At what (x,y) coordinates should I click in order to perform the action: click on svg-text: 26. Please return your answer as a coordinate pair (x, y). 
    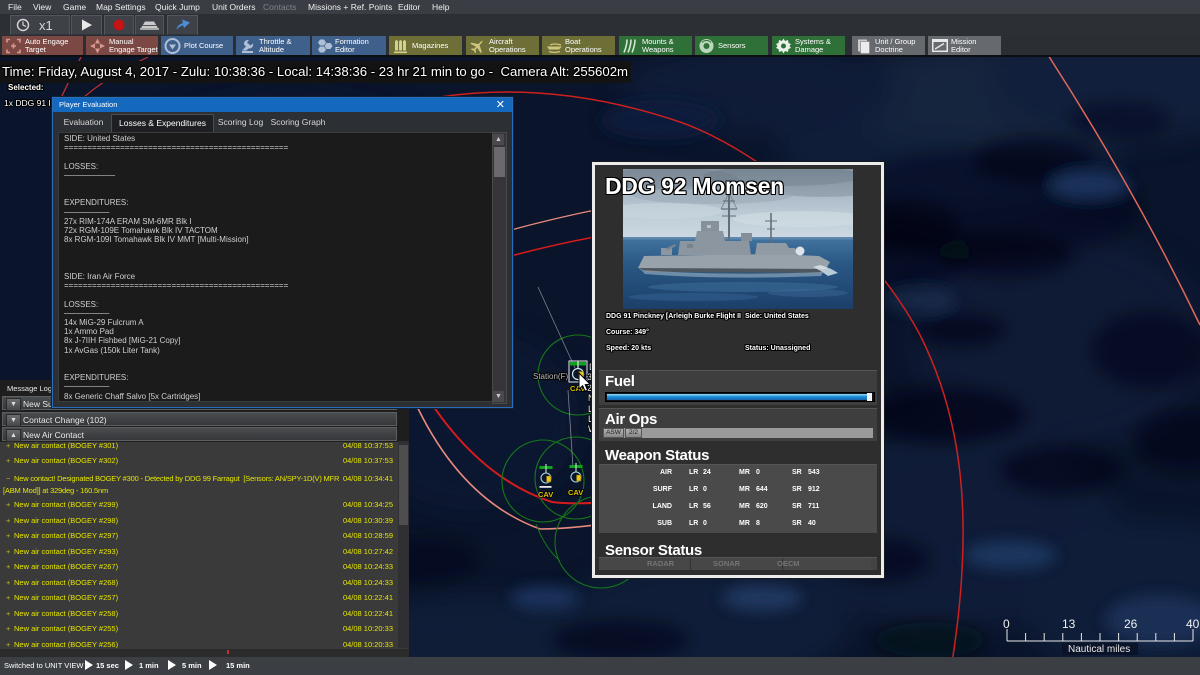
    Looking at the image, I should click on (1131, 624).